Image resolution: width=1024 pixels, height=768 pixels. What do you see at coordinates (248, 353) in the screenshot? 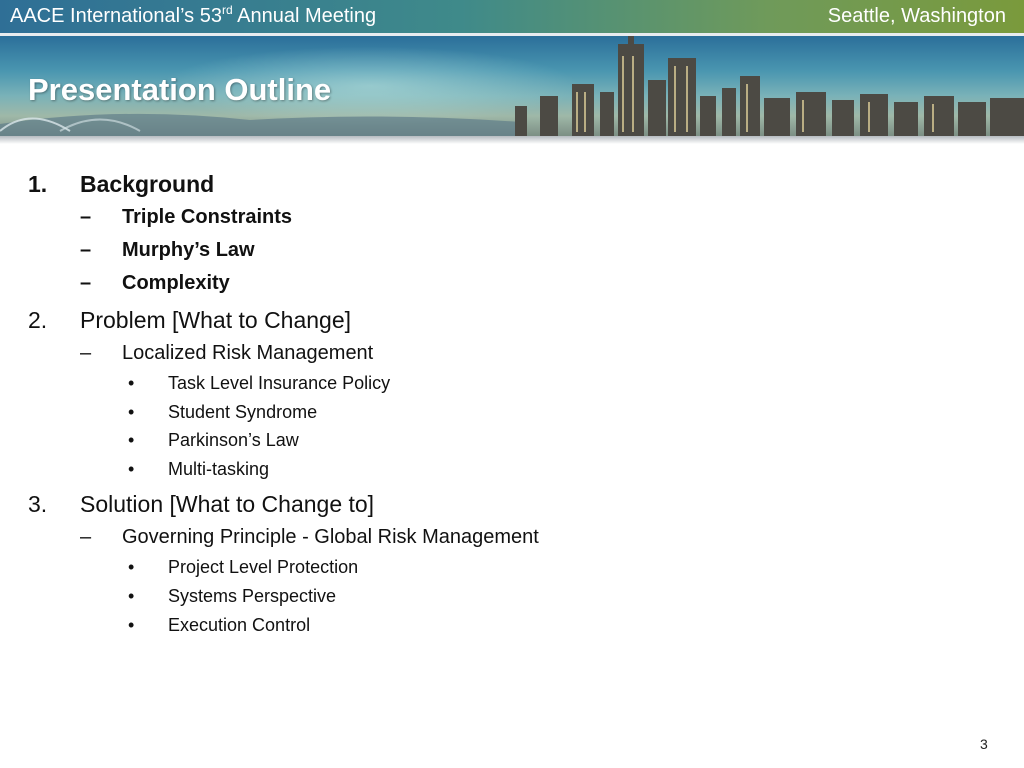
I see `sub-item-label: Localized Risk Management` at bounding box center [248, 353].